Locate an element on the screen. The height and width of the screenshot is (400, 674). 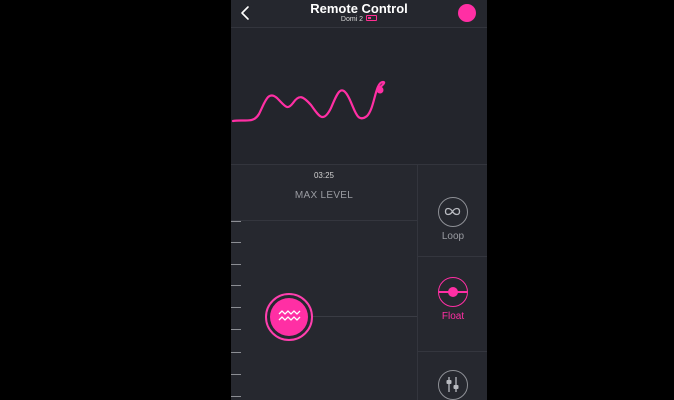
mode-loop: Loop is located at coordinates (452, 219).